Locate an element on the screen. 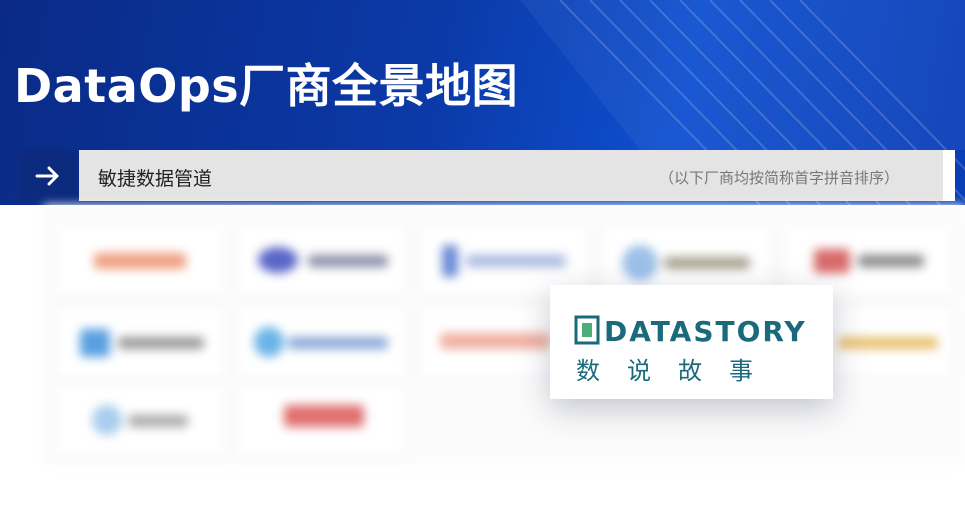 The height and width of the screenshot is (520, 965). section-title: 敏捷数据管道 is located at coordinates (155, 179).